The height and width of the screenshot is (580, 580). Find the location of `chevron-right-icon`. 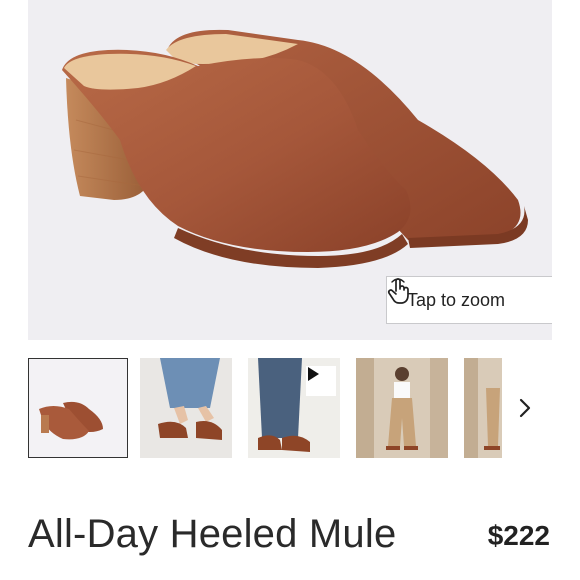

chevron-right-icon is located at coordinates (525, 410).